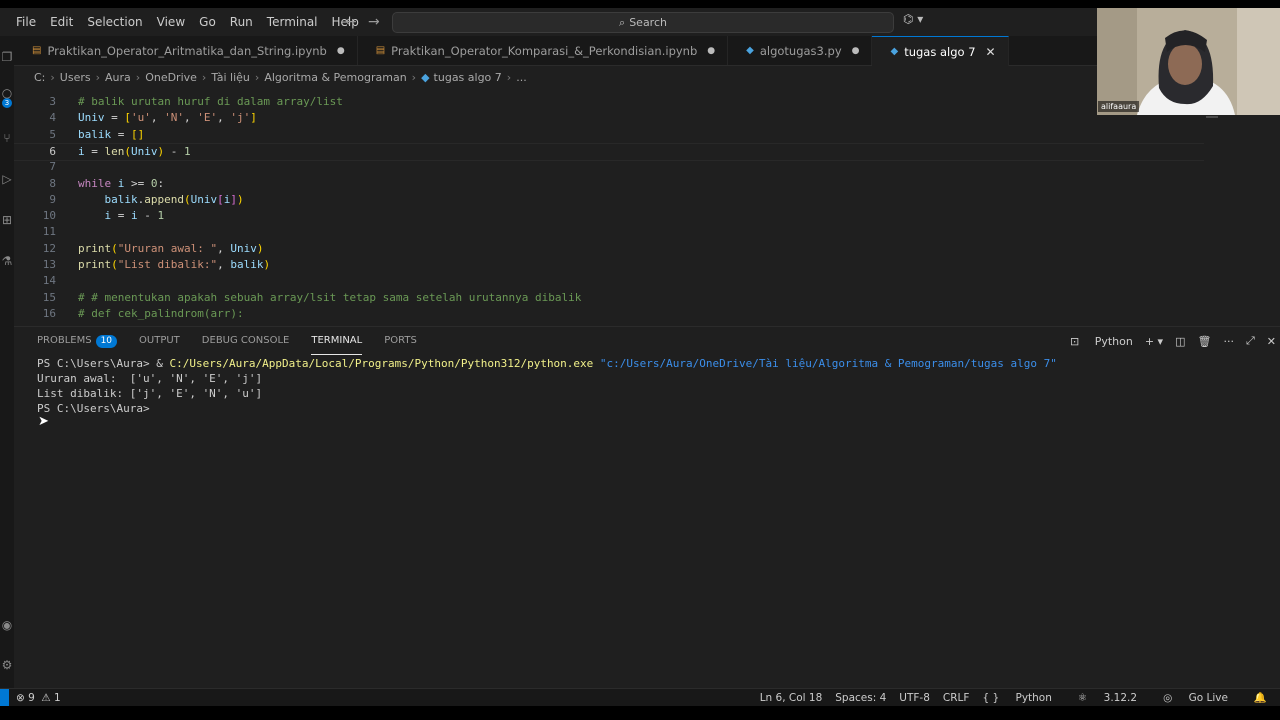 The width and height of the screenshot is (1280, 720). What do you see at coordinates (609, 281) in the screenshot?
I see `code-line: 14` at bounding box center [609, 281].